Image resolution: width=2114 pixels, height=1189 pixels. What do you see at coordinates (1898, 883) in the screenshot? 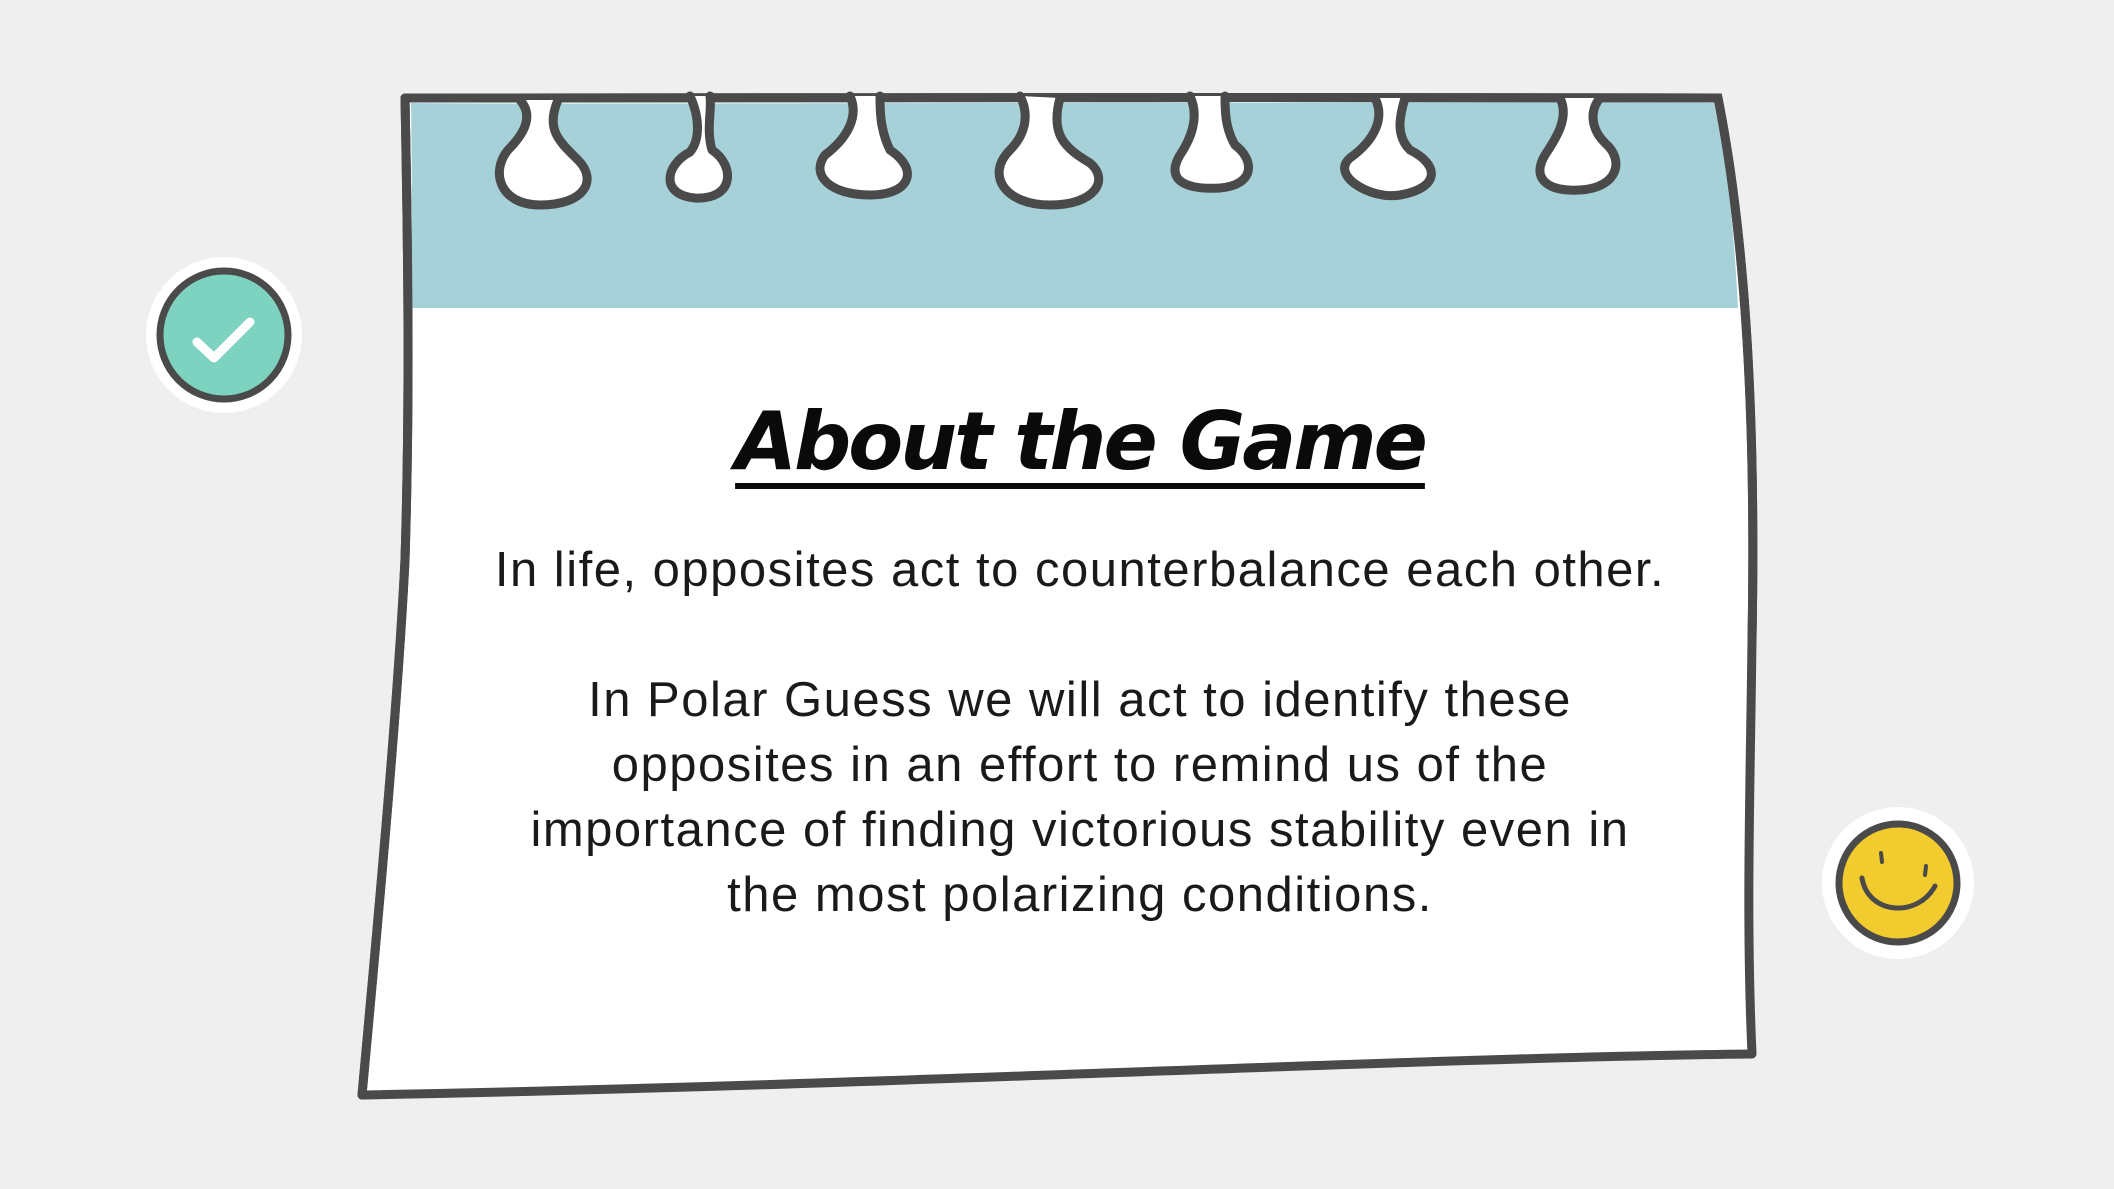
I see `smiley-badge-icon` at bounding box center [1898, 883].